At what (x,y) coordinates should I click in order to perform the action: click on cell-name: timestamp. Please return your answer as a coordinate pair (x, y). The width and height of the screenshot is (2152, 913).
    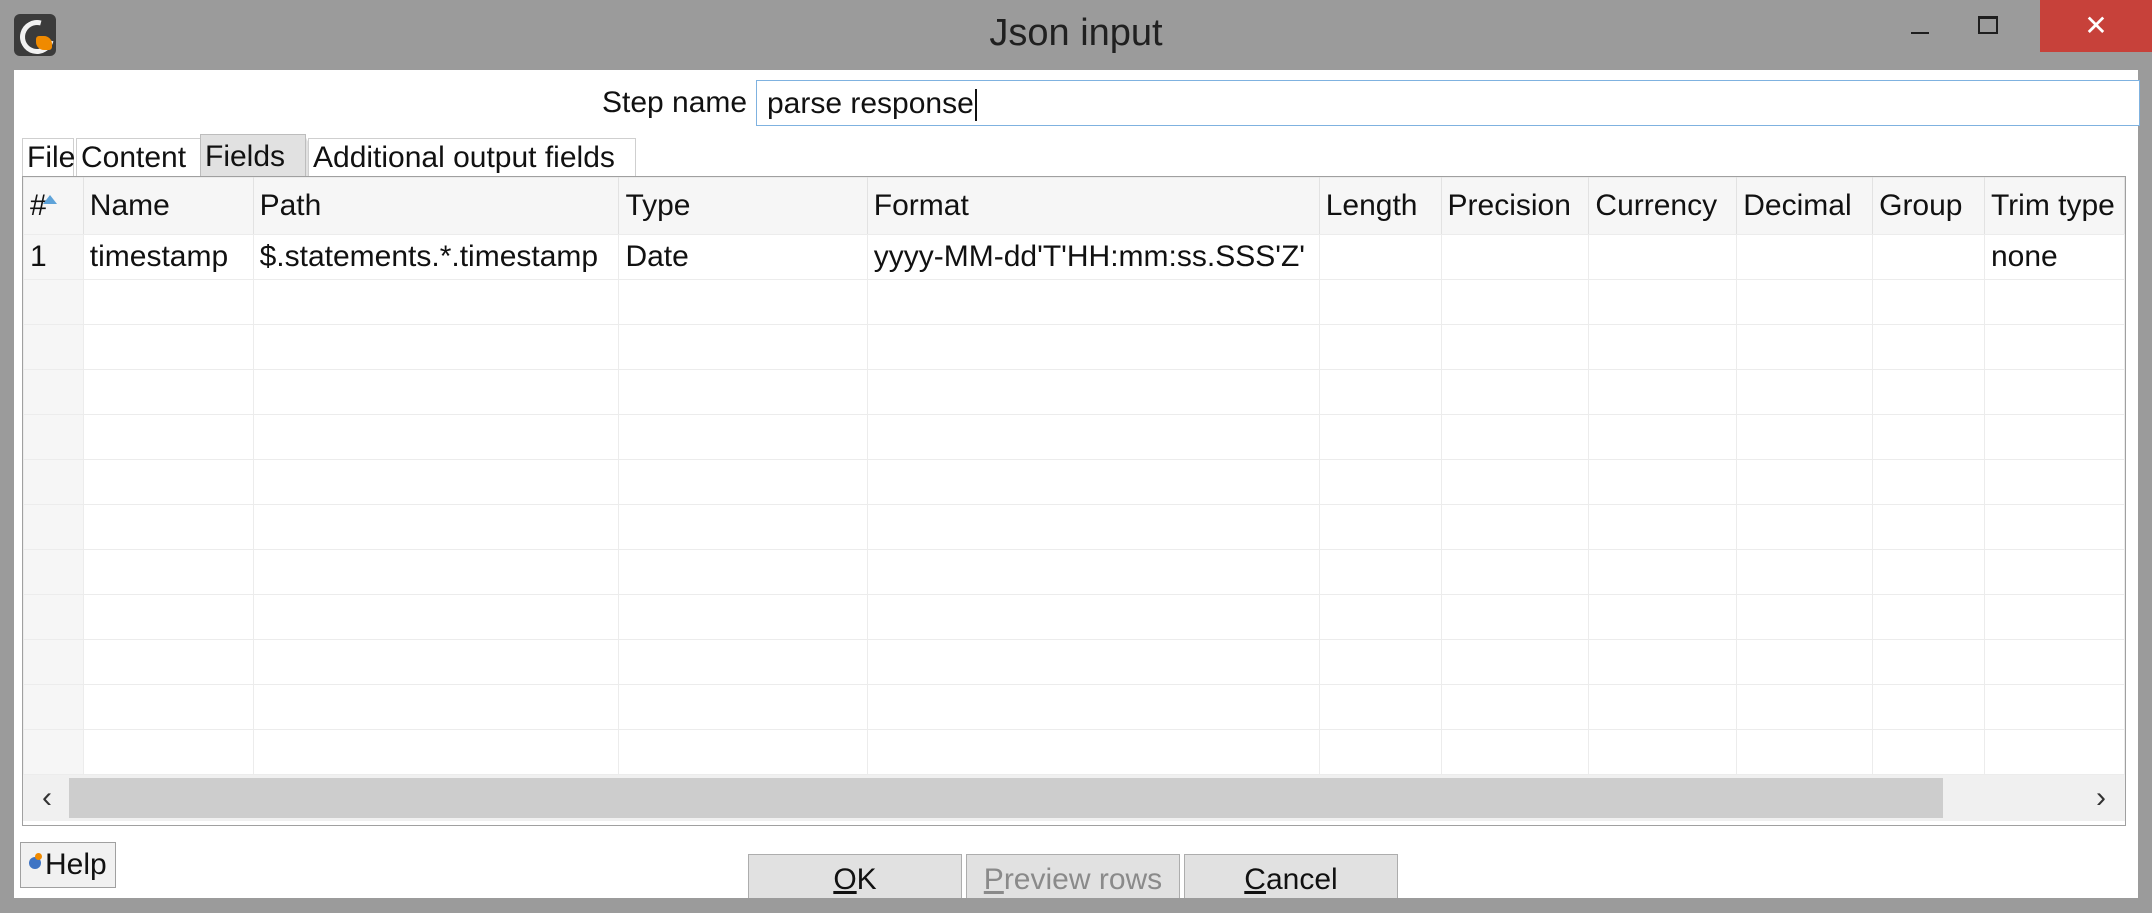
    Looking at the image, I should click on (168, 257).